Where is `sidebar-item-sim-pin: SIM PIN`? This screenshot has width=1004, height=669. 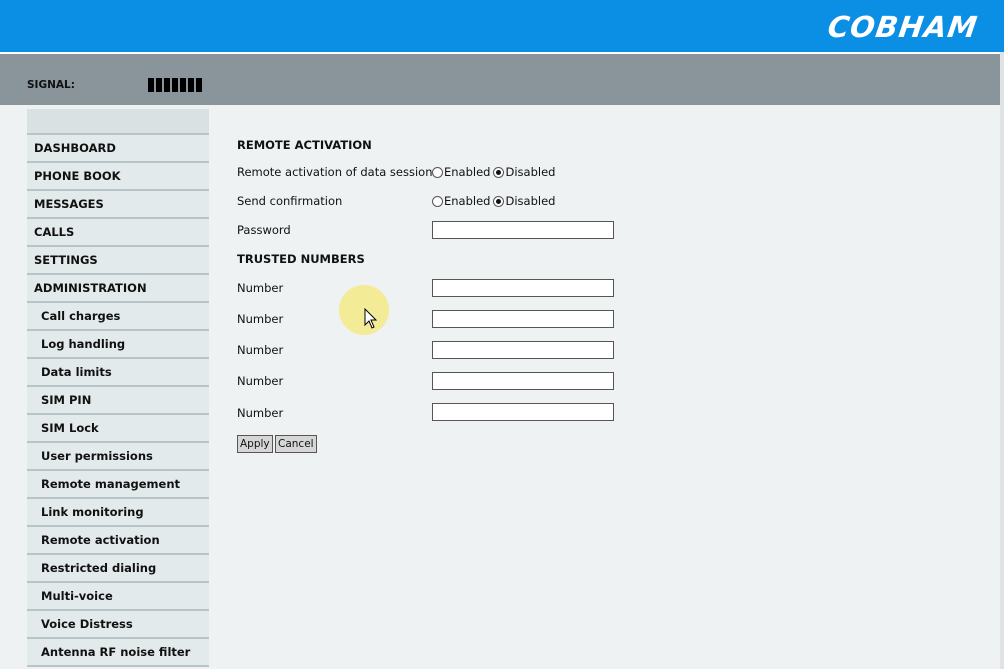 sidebar-item-sim-pin: SIM PIN is located at coordinates (118, 401).